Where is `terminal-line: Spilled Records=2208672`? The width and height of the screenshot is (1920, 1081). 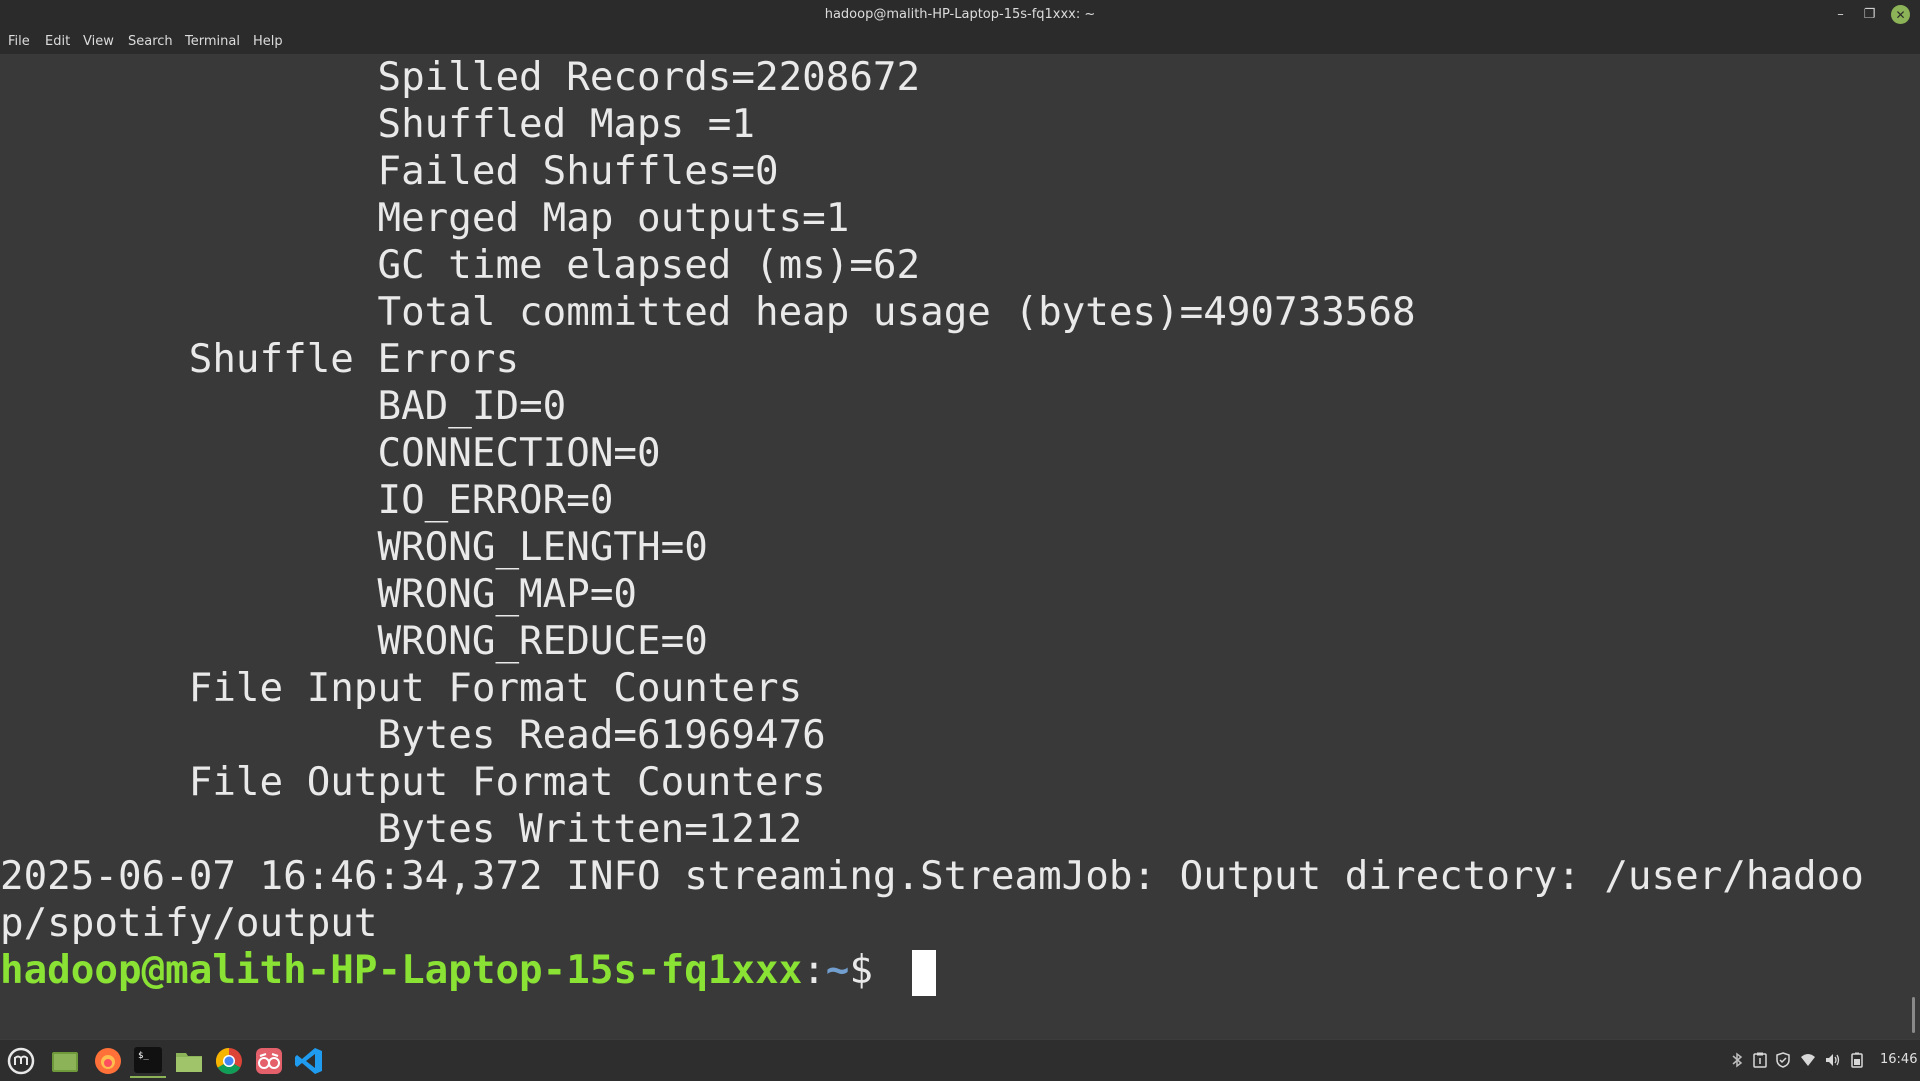 terminal-line: Spilled Records=2208672 is located at coordinates (460, 77).